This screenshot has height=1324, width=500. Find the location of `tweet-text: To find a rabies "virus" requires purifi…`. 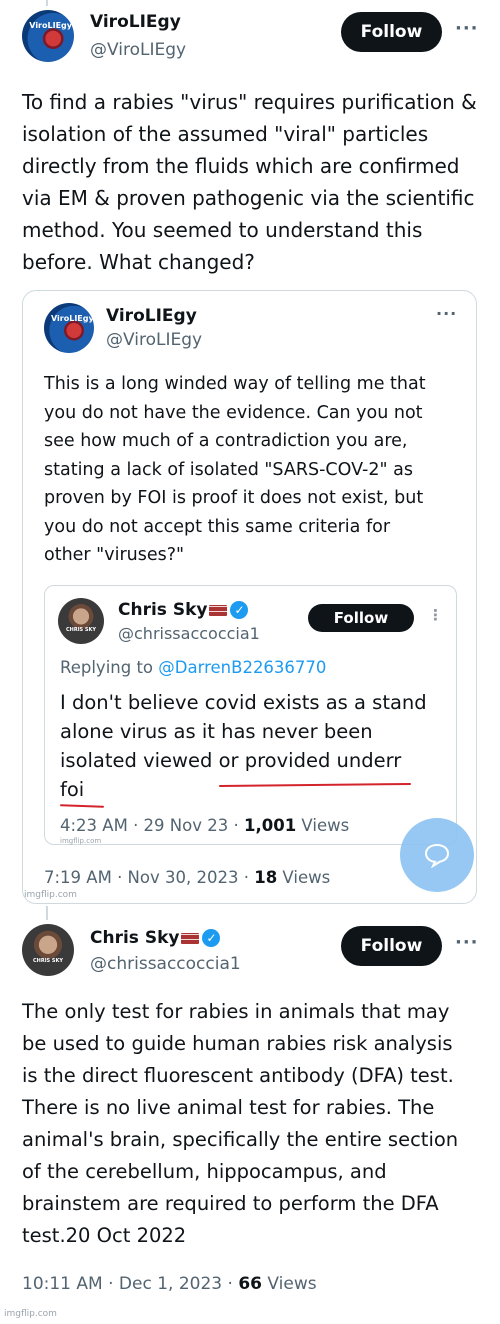

tweet-text: To find a rabies "virus" requires purifi… is located at coordinates (249, 182).